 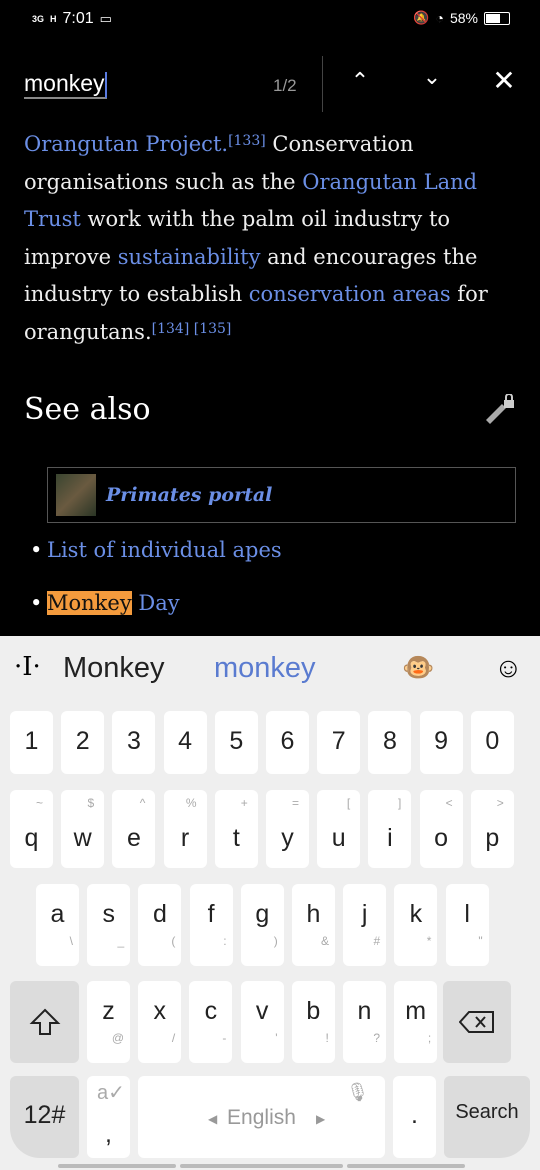 I want to click on key-5: 5, so click(x=236, y=742).